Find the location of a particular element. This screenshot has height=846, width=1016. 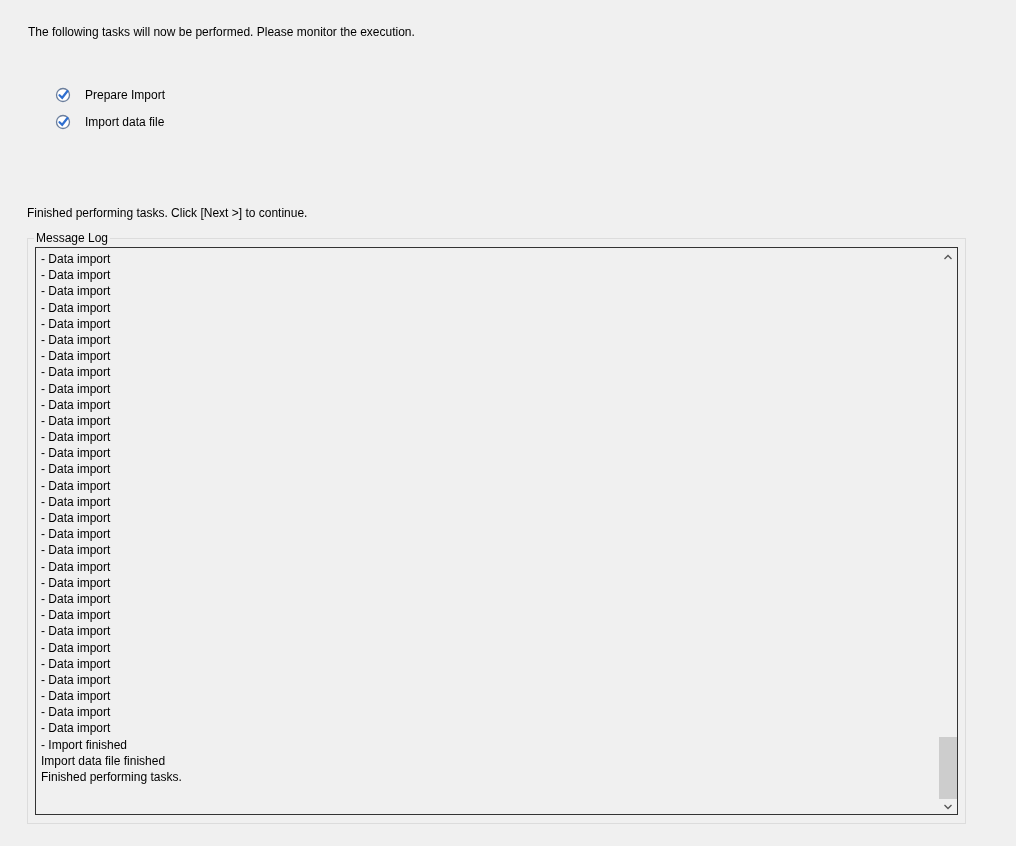

scroll-up-icon is located at coordinates (948, 257).